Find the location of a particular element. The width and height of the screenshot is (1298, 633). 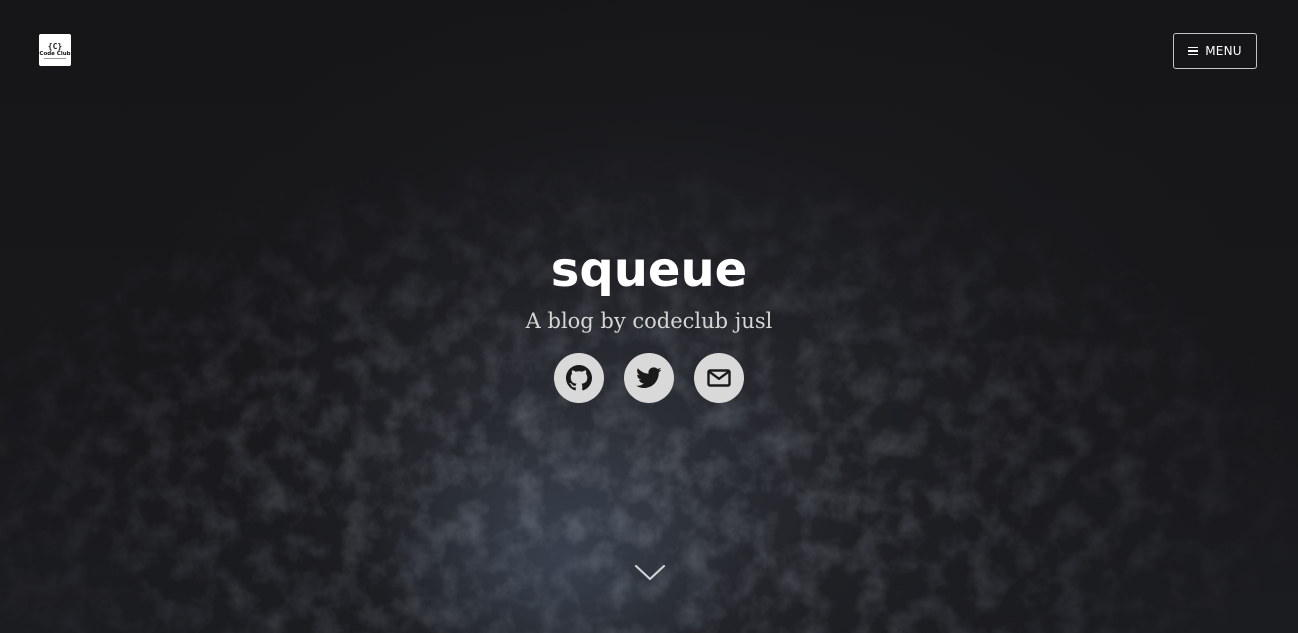

menu-button: MENU is located at coordinates (1215, 51).